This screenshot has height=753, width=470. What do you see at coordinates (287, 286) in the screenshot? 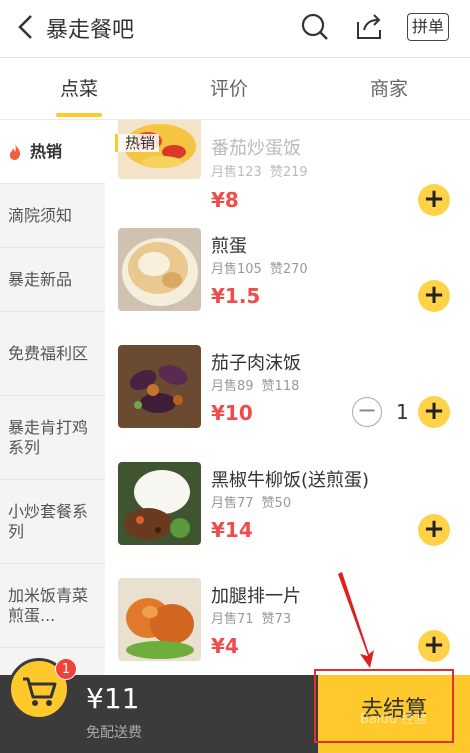
I see `list-item: 煎蛋 月售105 赞270 ¥1.5 +` at bounding box center [287, 286].